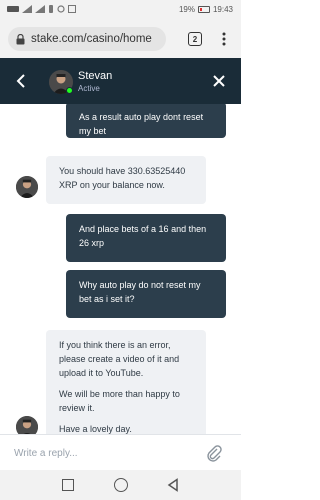  I want to click on reply-input, so click(104, 453).